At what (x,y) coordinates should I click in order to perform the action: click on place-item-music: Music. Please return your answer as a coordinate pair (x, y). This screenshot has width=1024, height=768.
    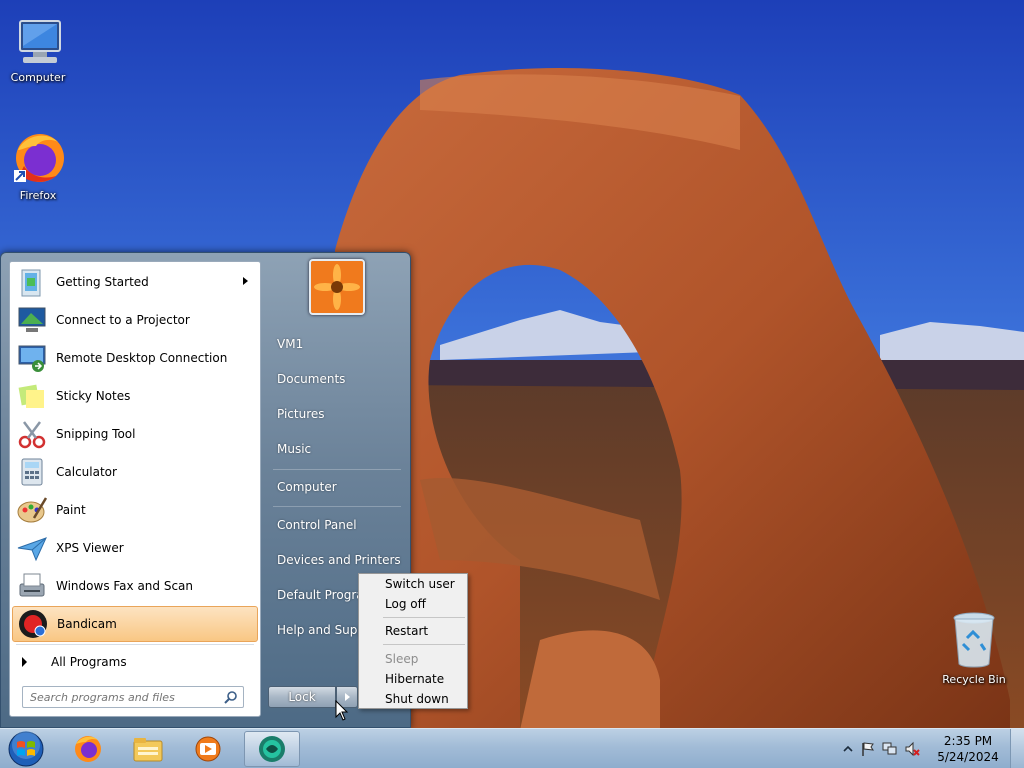
    Looking at the image, I should click on (338, 449).